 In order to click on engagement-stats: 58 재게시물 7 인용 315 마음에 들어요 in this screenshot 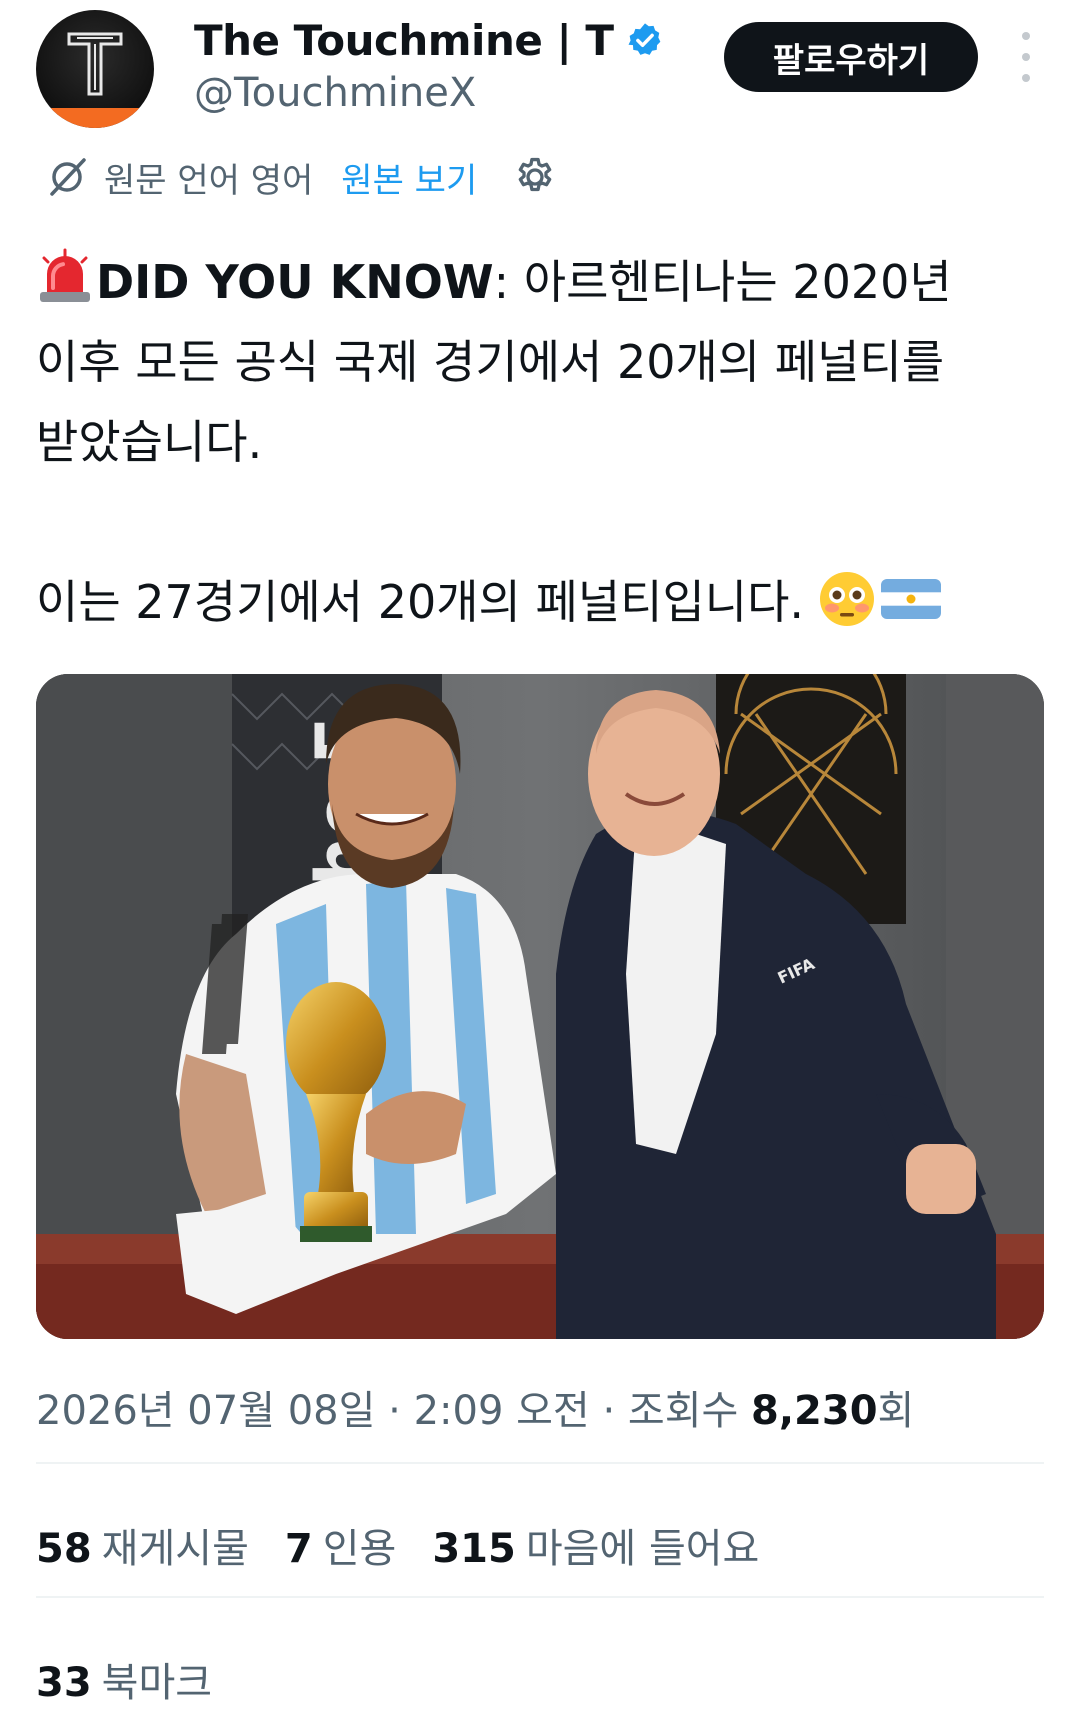, I will do `click(415, 1545)`.